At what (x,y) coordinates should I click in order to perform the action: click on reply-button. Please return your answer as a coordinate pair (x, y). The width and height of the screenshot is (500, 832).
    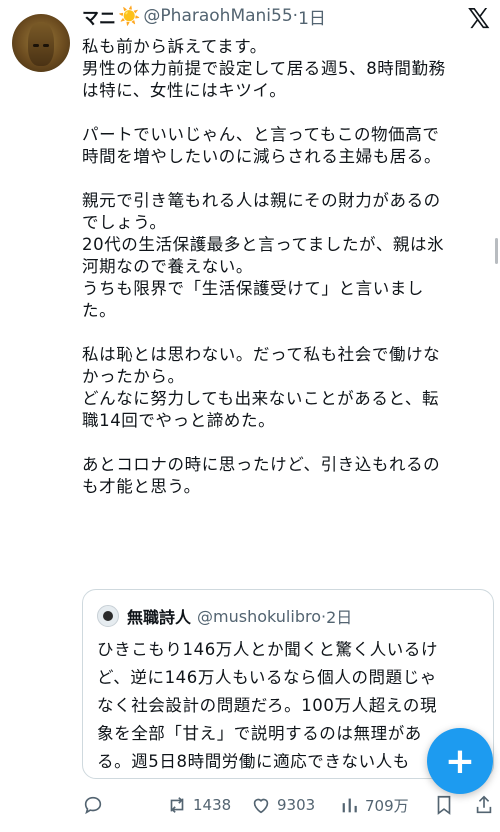
    Looking at the image, I should click on (93, 805).